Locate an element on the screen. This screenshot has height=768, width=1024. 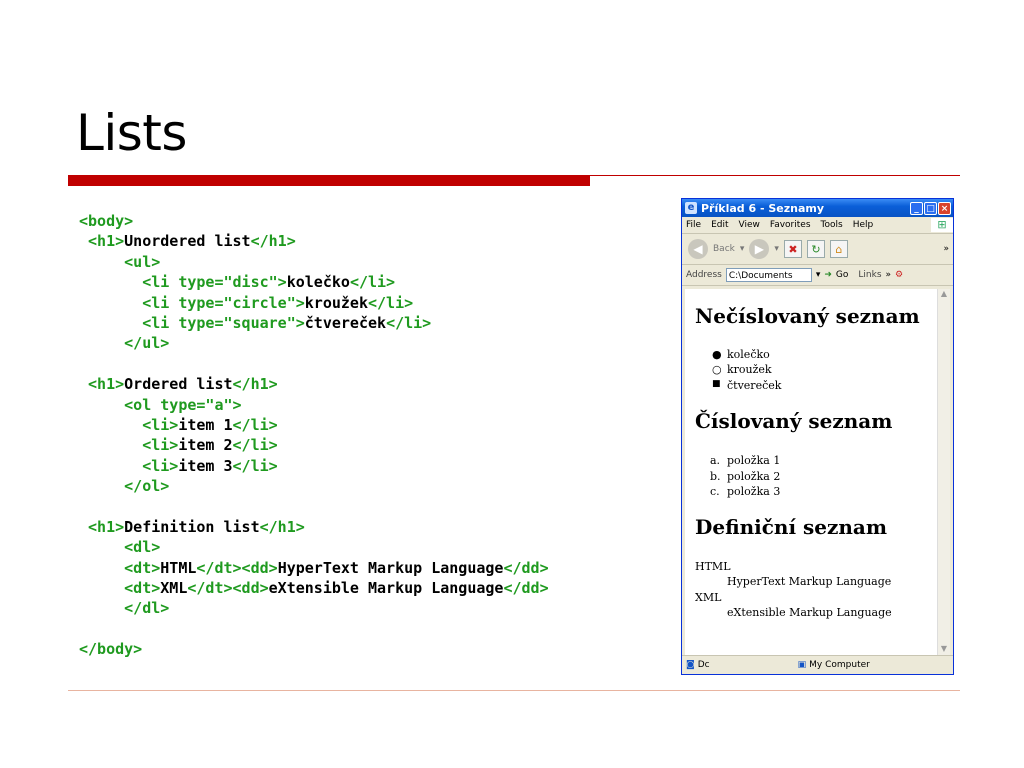
code-tag: <dt> is located at coordinates (142, 588).